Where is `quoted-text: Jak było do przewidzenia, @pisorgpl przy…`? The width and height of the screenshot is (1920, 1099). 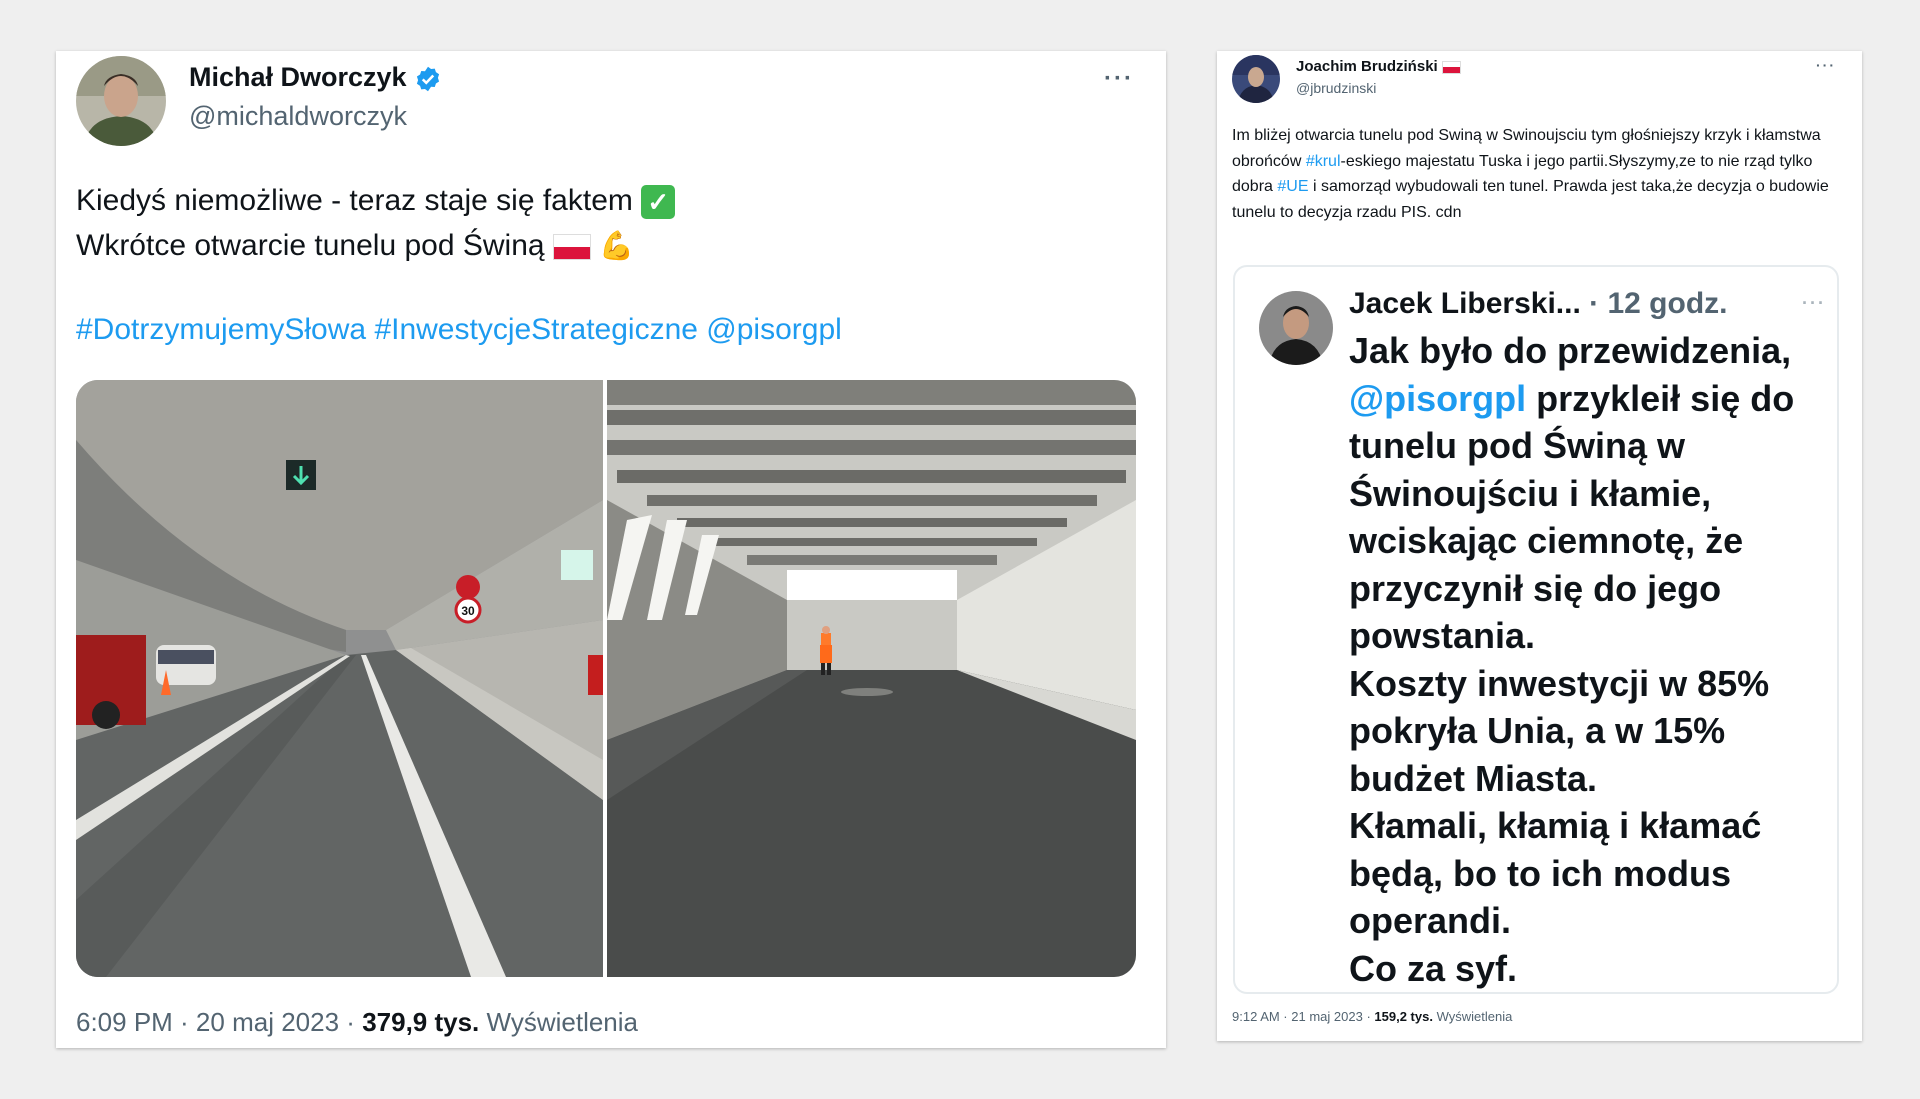 quoted-text: Jak było do przewidzenia, @pisorgpl przy… is located at coordinates (1571, 659).